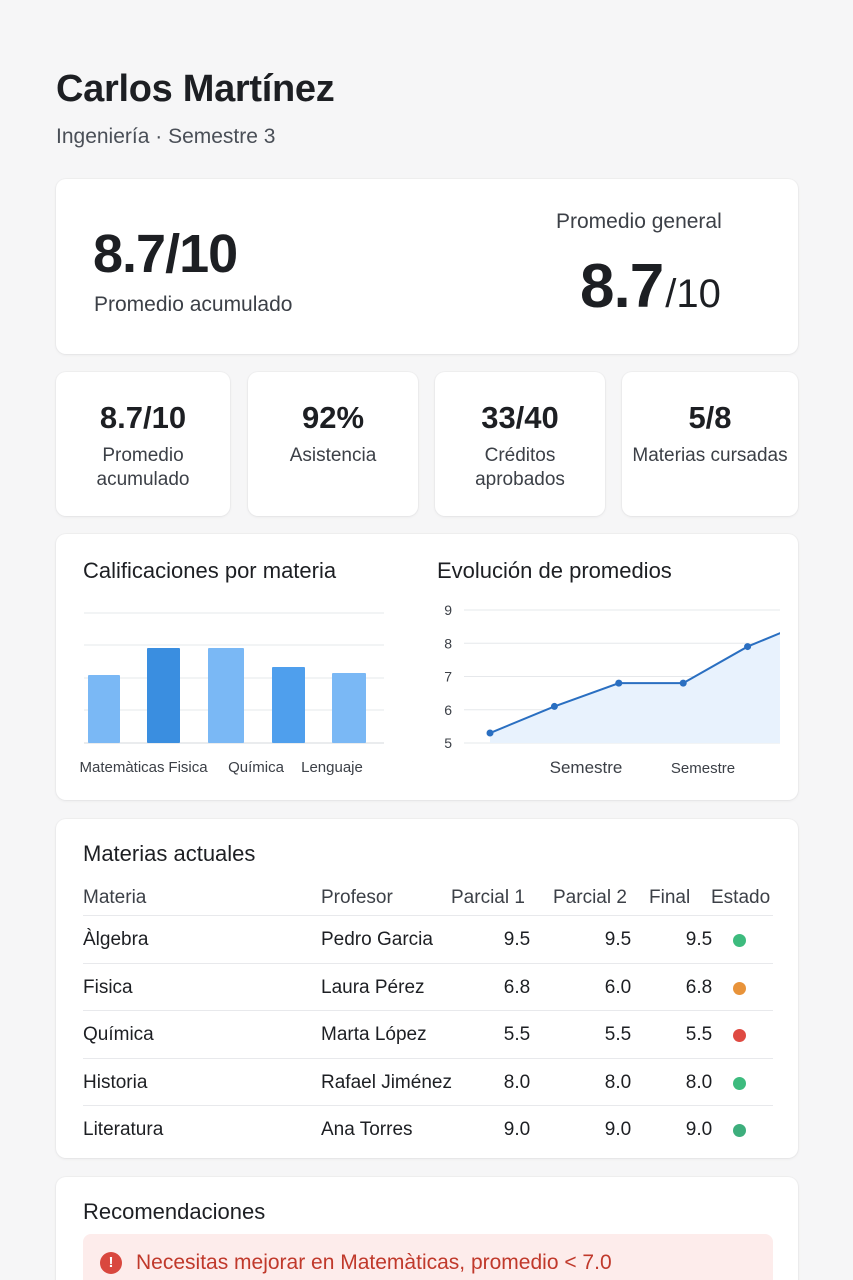  I want to click on stat-card-asistencia: 92% Asistencia, so click(333, 444).